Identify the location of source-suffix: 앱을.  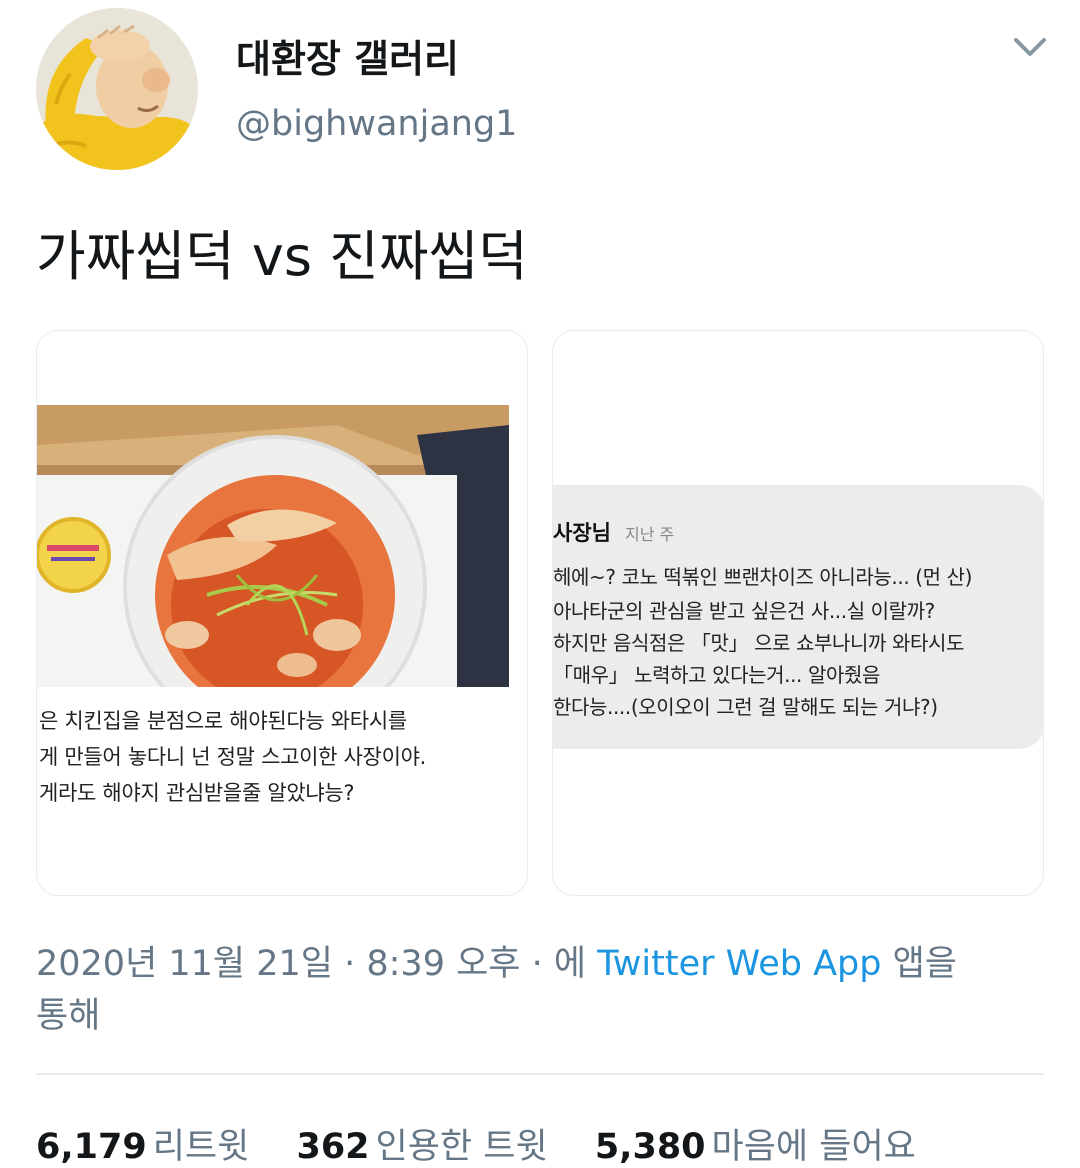
(925, 964).